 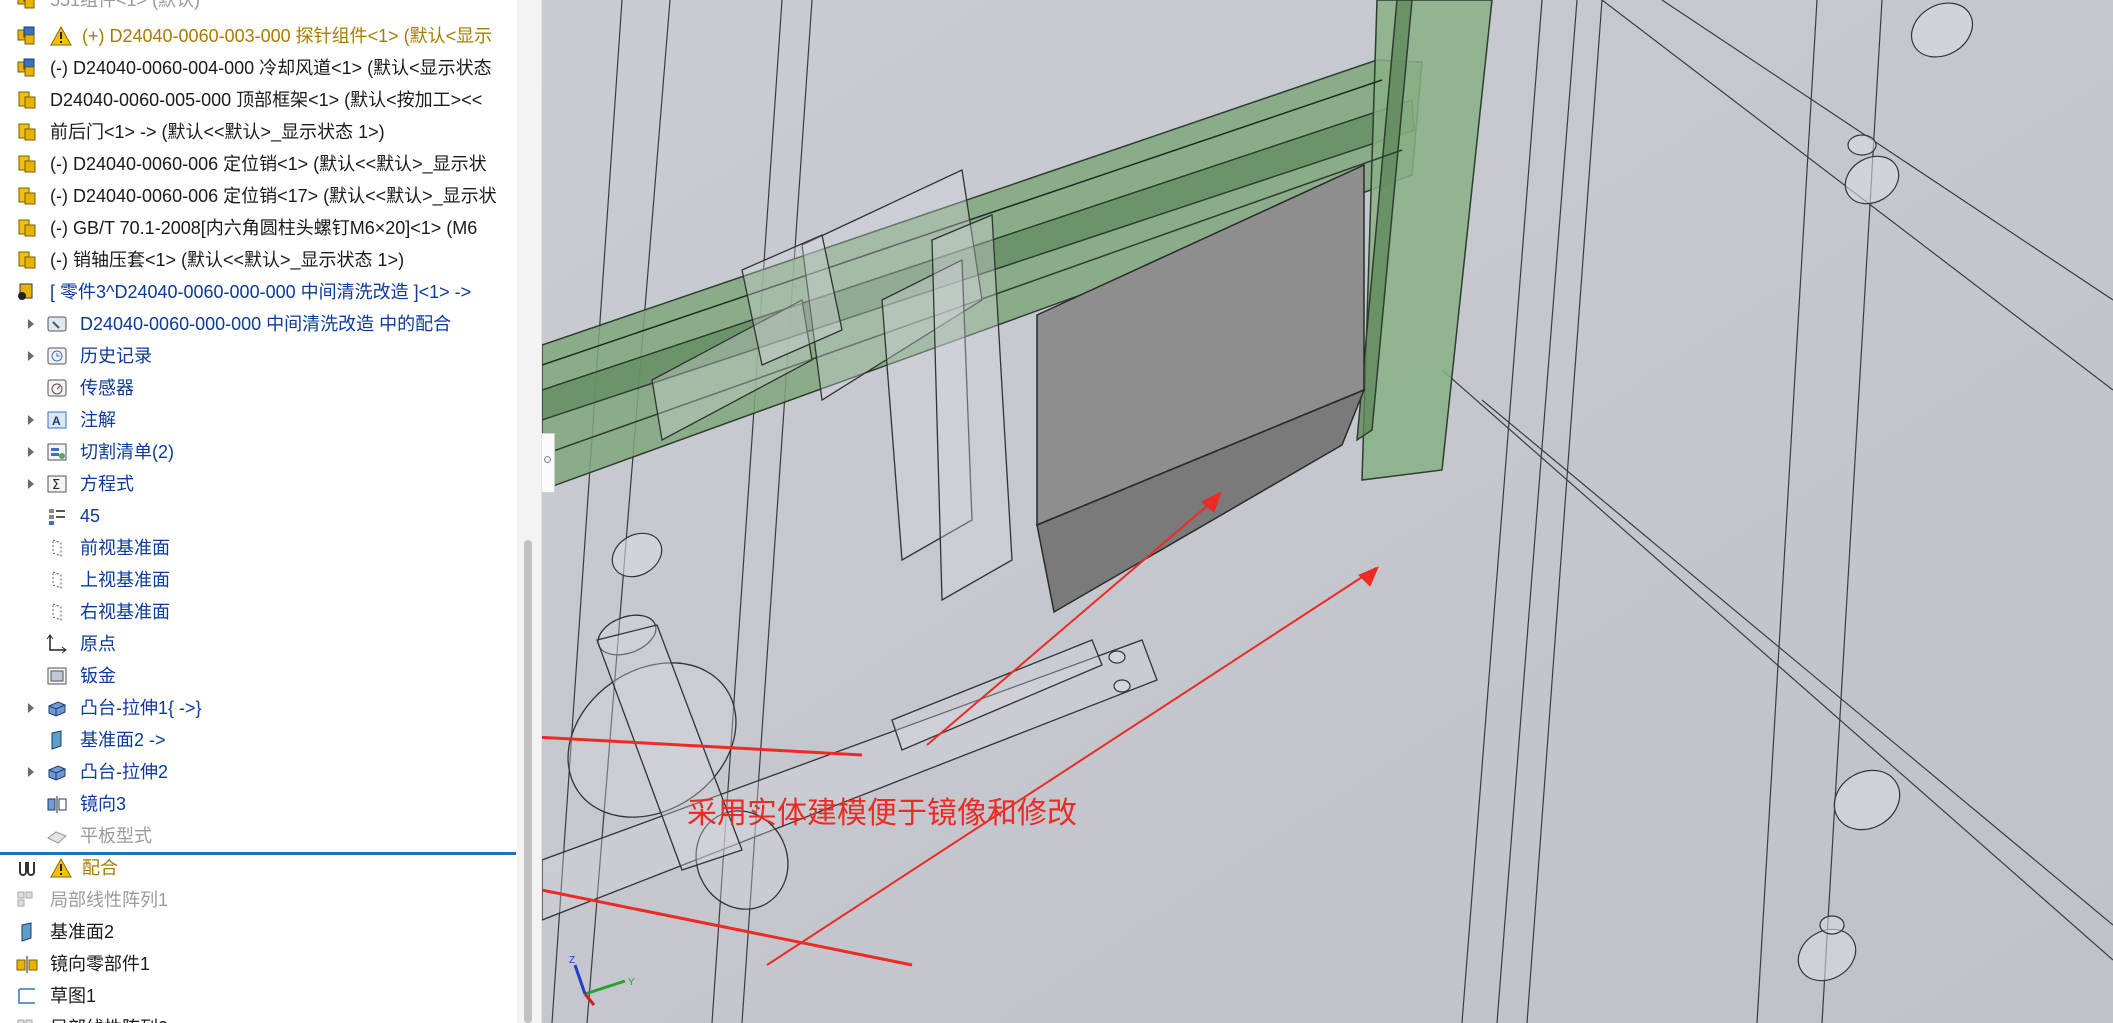 What do you see at coordinates (529, 511) in the screenshot?
I see `tree-scrollbar` at bounding box center [529, 511].